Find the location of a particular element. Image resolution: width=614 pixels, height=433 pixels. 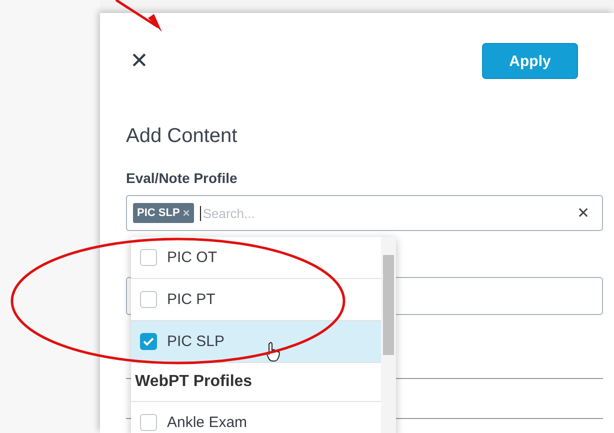

check-icon is located at coordinates (148, 341).